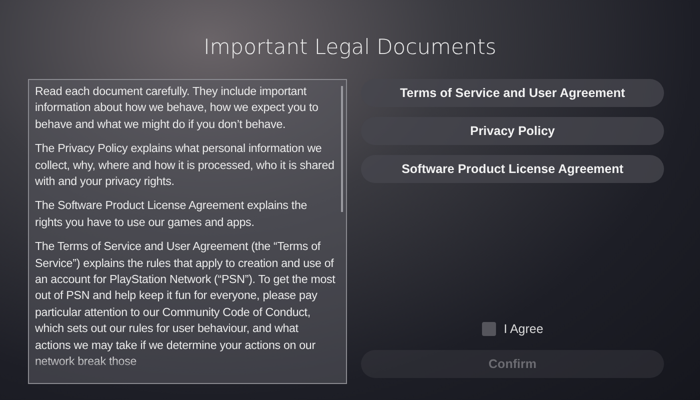  Describe the element at coordinates (185, 165) in the screenshot. I see `document-paragraph: The Privacy Policy explains what personal information we collect, why, where and how it is processed, who it is shared with and your privacy rights.` at that location.